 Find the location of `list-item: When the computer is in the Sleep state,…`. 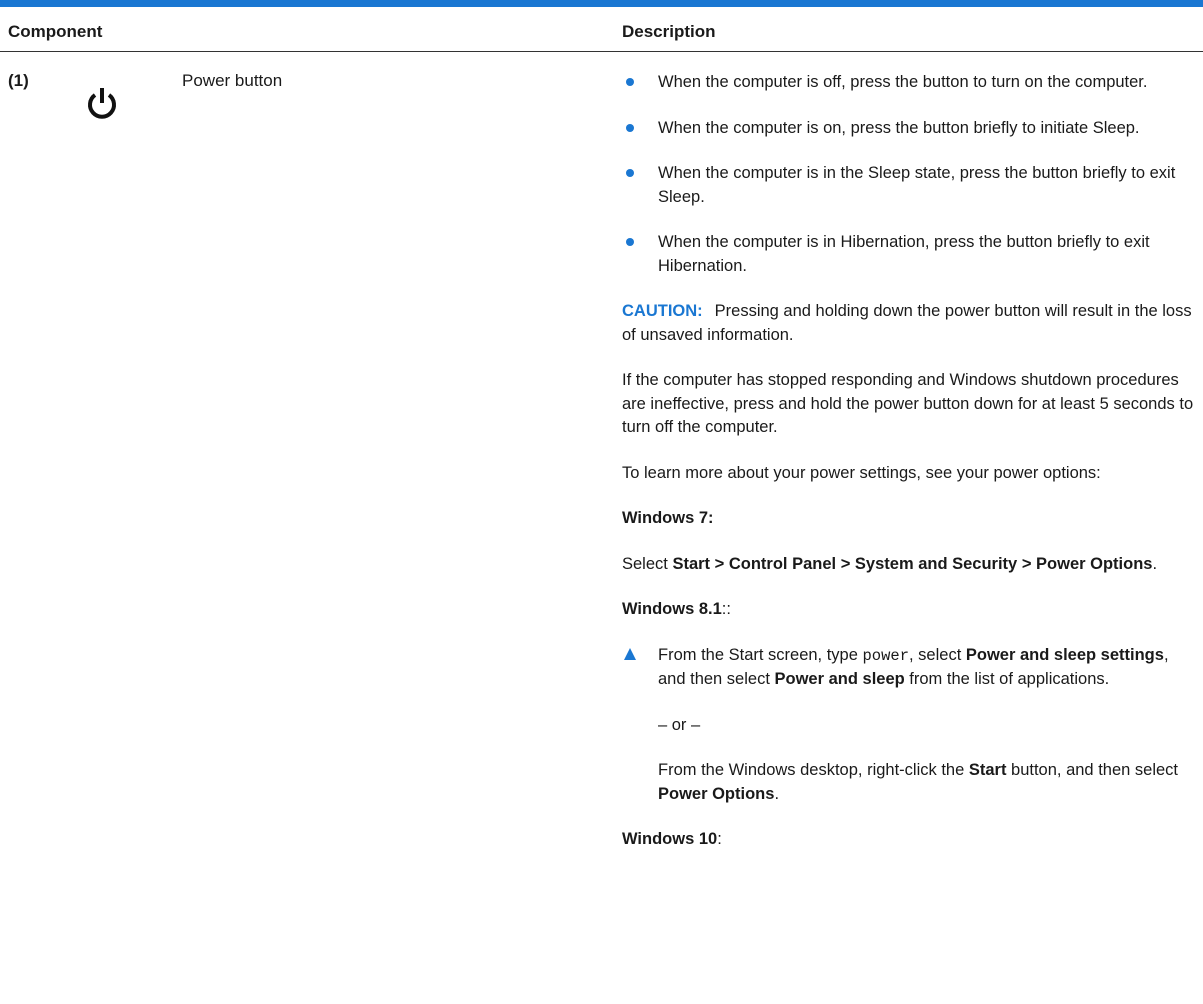

list-item: When the computer is in the Sleep state,… is located at coordinates (911, 185).